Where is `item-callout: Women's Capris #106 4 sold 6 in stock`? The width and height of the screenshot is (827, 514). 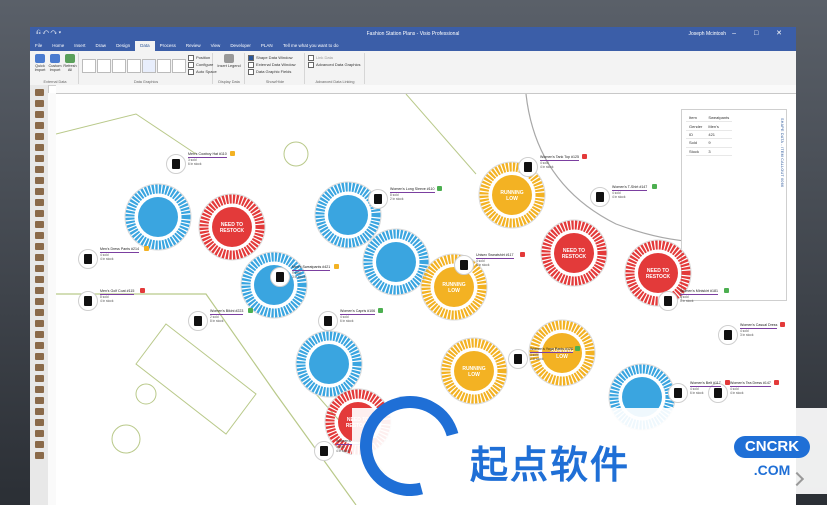
item-callout: Women's Capris #106 4 sold 6 in stock is located at coordinates (358, 316).